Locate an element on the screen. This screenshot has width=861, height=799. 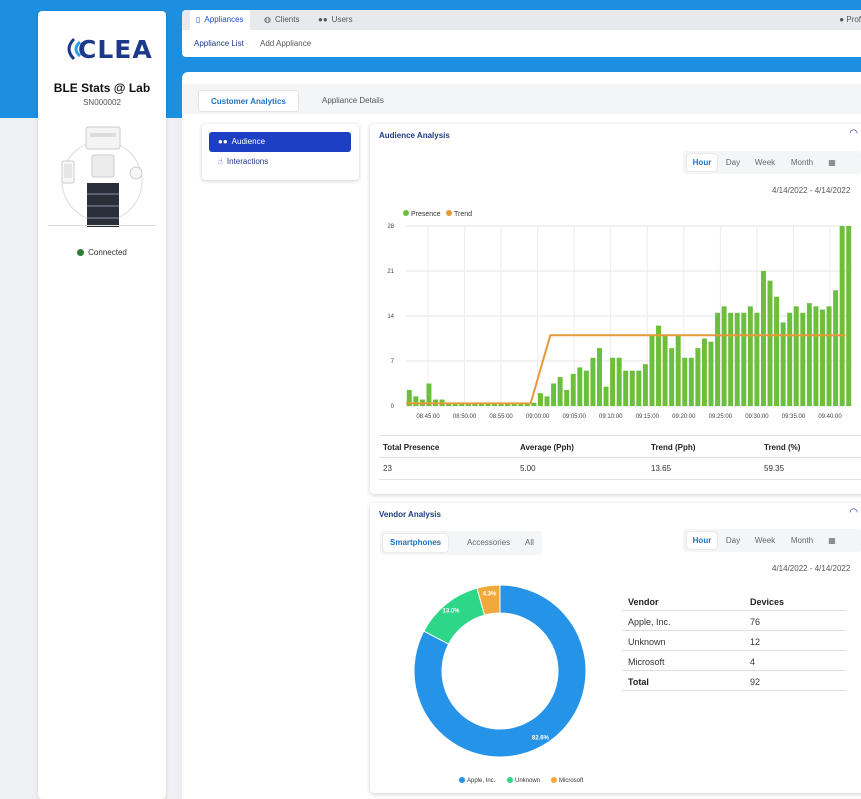
stat-trend-pct: 59.35 is located at coordinates (774, 468).